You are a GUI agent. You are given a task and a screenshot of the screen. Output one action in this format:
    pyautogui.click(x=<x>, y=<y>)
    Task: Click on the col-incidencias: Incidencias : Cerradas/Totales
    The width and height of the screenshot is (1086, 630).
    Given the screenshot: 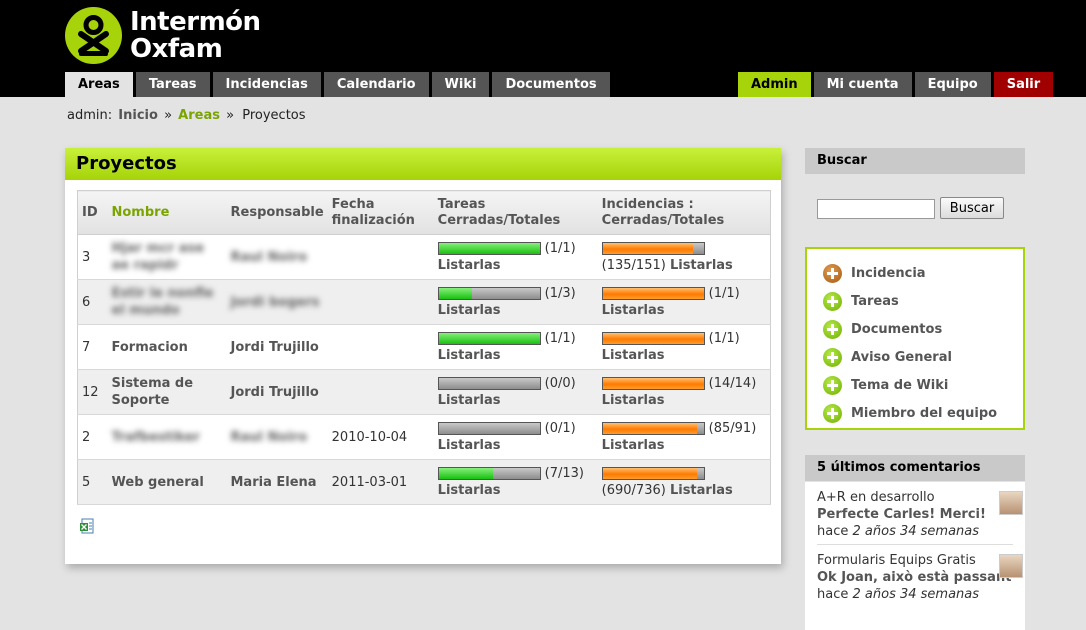 What is the action you would take?
    pyautogui.click(x=684, y=212)
    